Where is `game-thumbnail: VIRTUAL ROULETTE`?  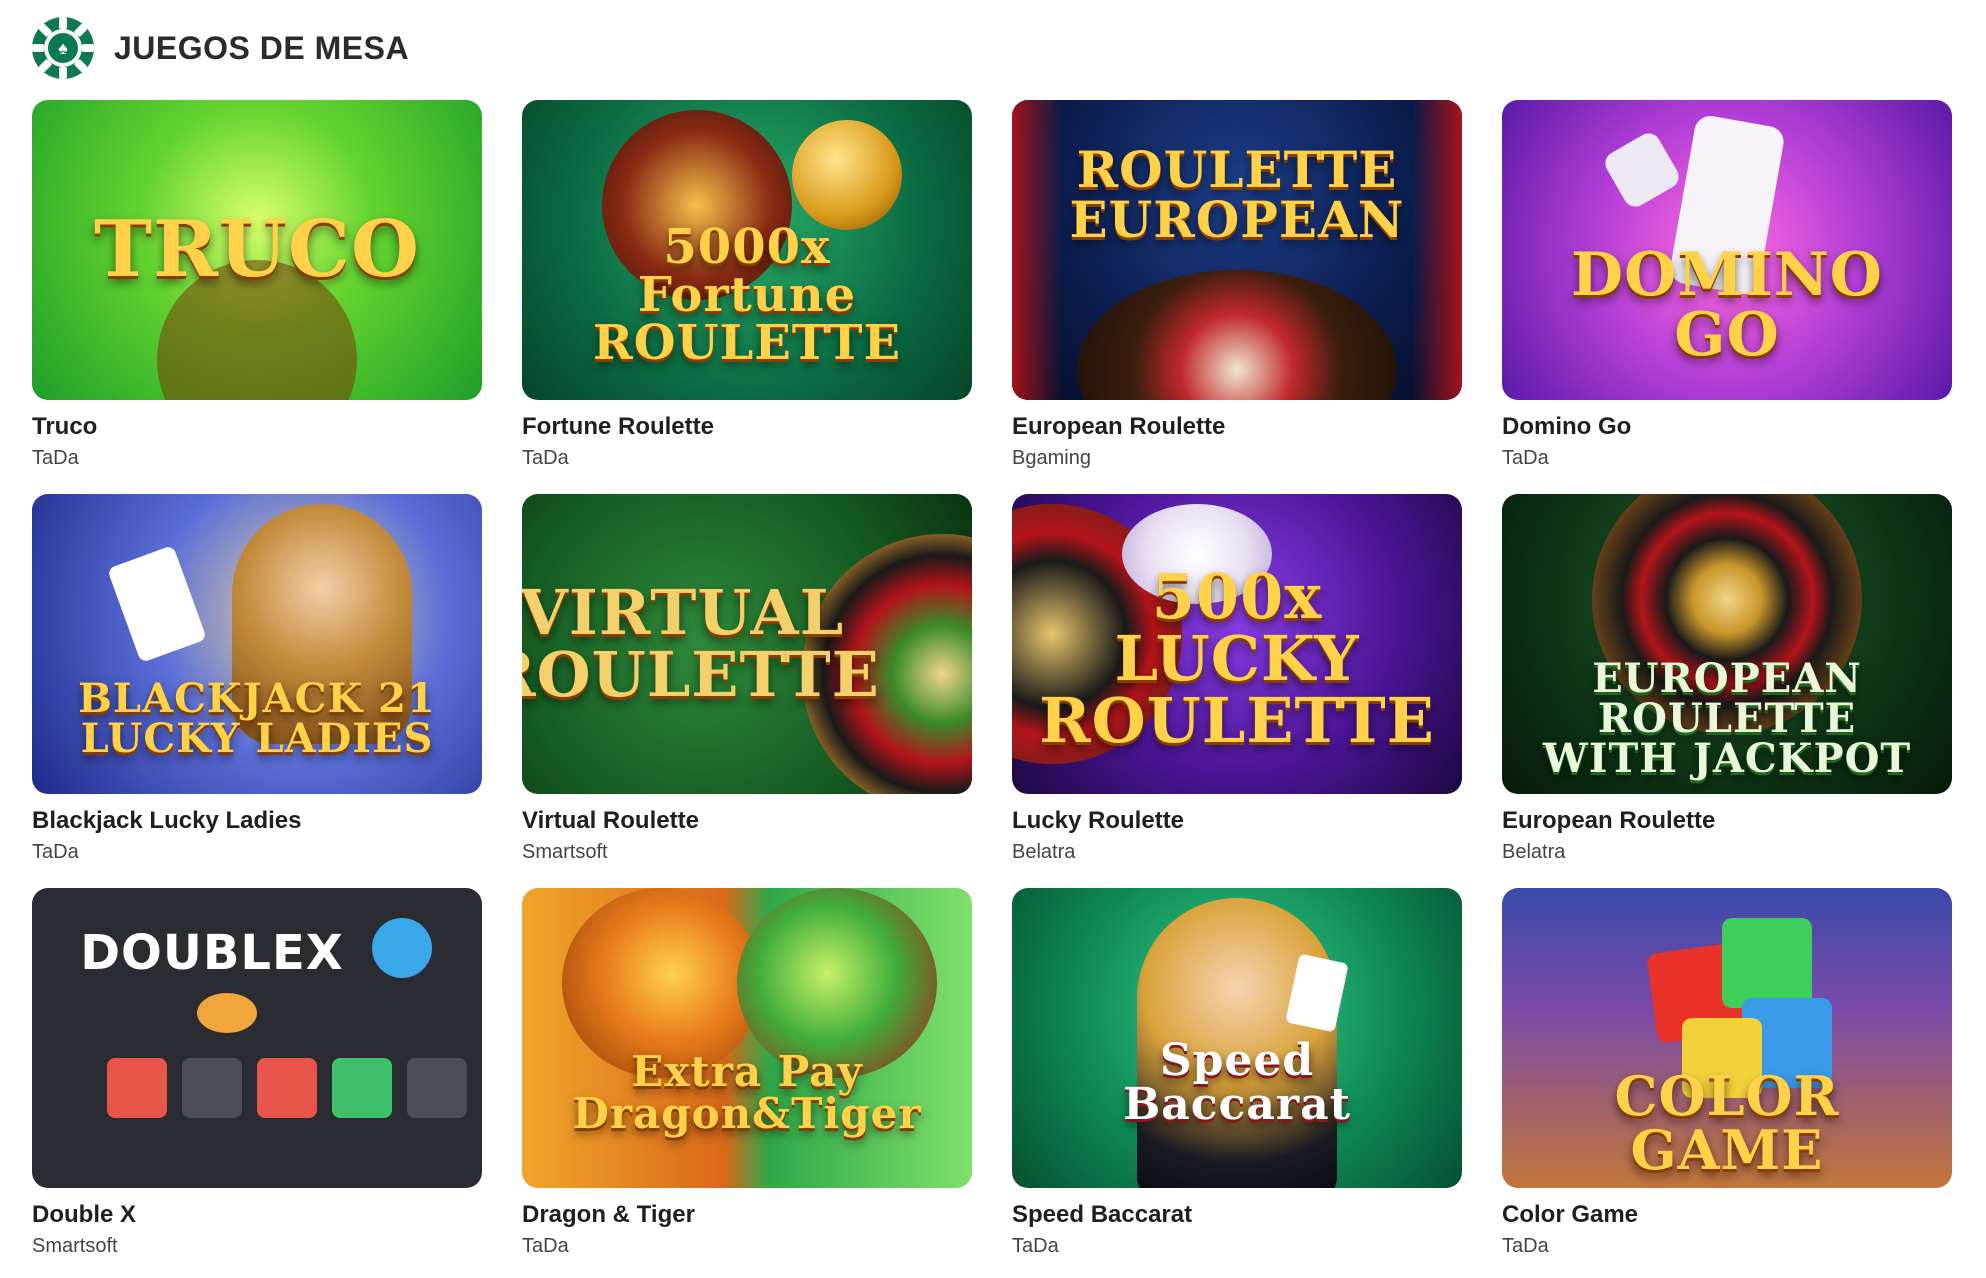 game-thumbnail: VIRTUAL ROULETTE is located at coordinates (747, 644).